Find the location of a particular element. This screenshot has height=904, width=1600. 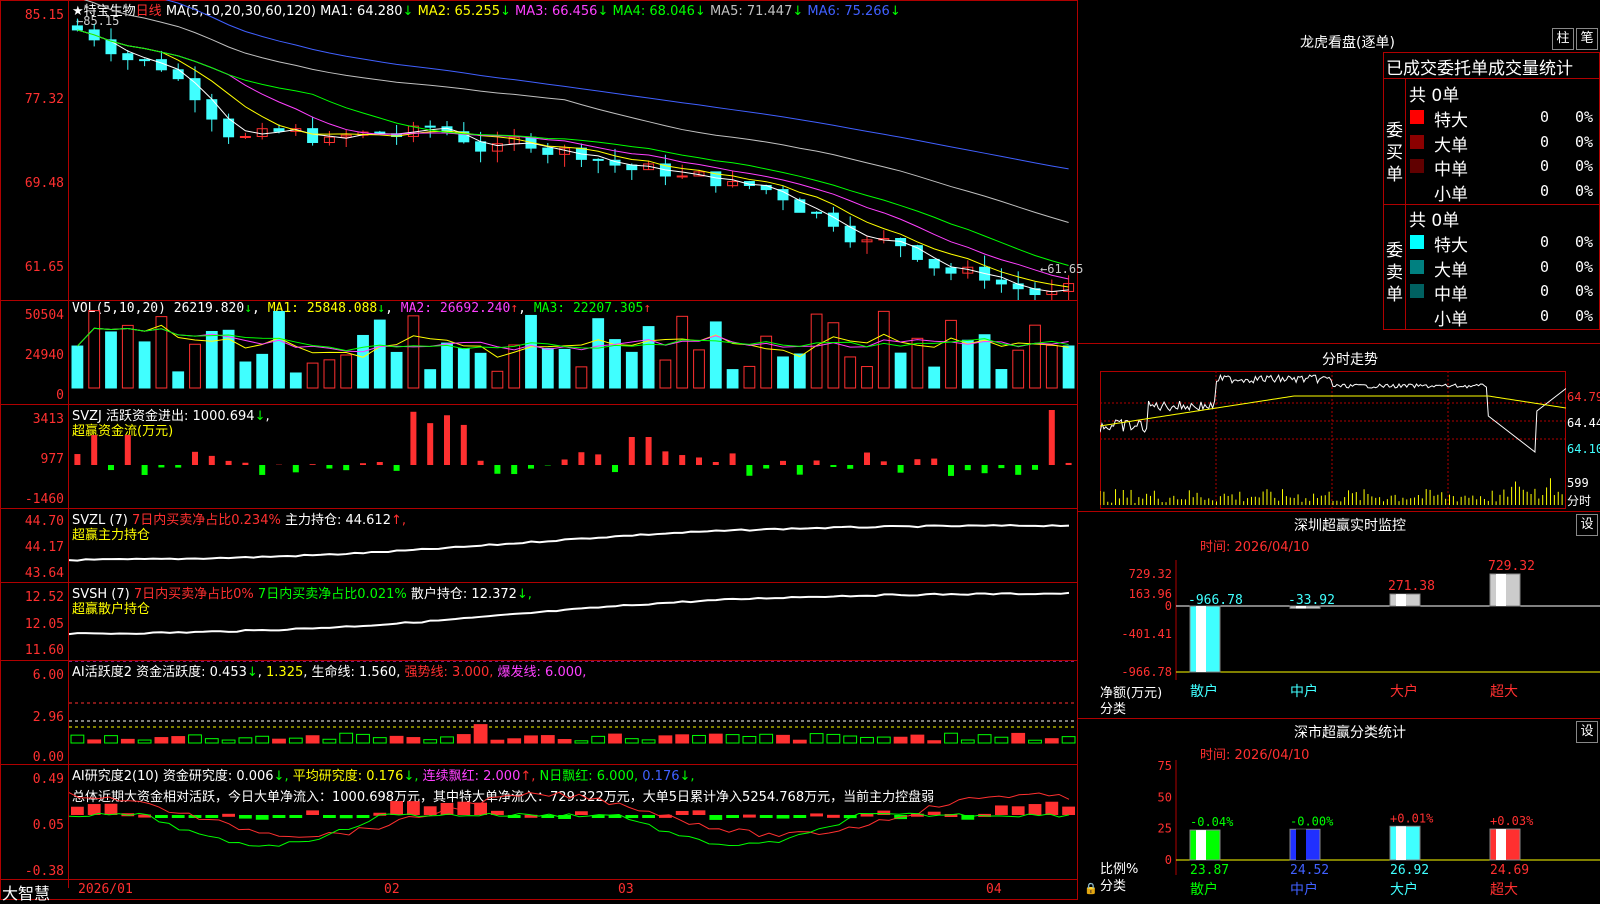

longhu-title: 龙虎看盘(逐单) is located at coordinates (1347, 42).